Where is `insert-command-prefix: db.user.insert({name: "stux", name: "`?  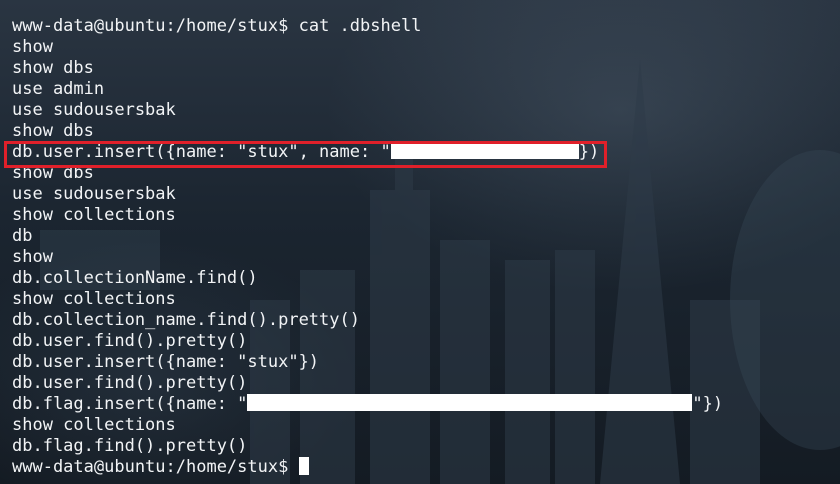
insert-command-prefix: db.user.insert({name: "stux", name: " is located at coordinates (201, 152).